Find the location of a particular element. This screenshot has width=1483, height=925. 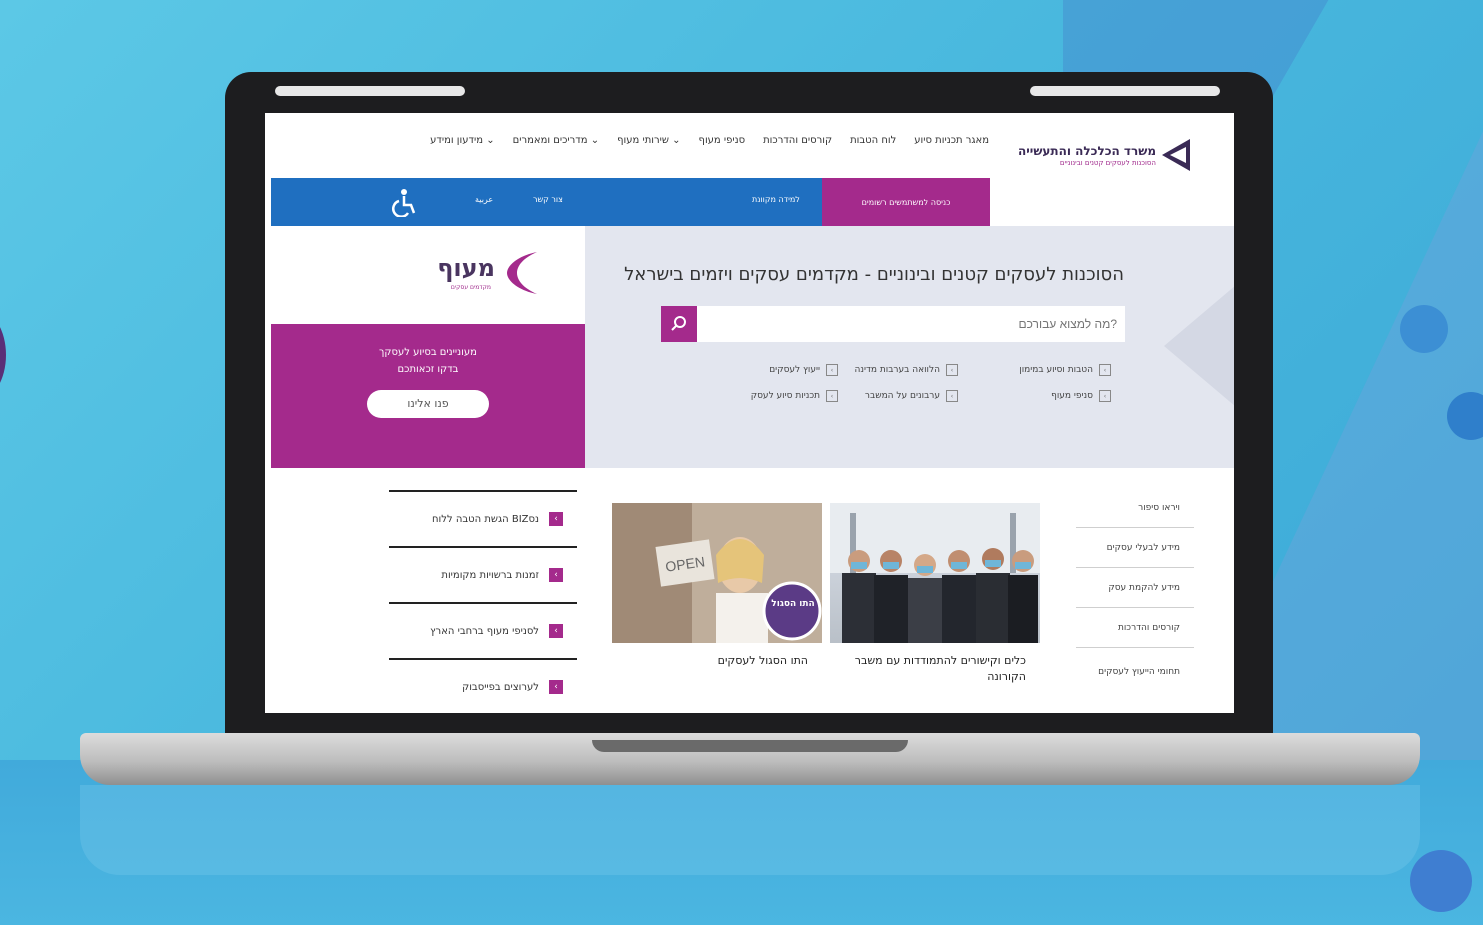

menu-item: שירותי מעוף ⌄ is located at coordinates (648, 140).